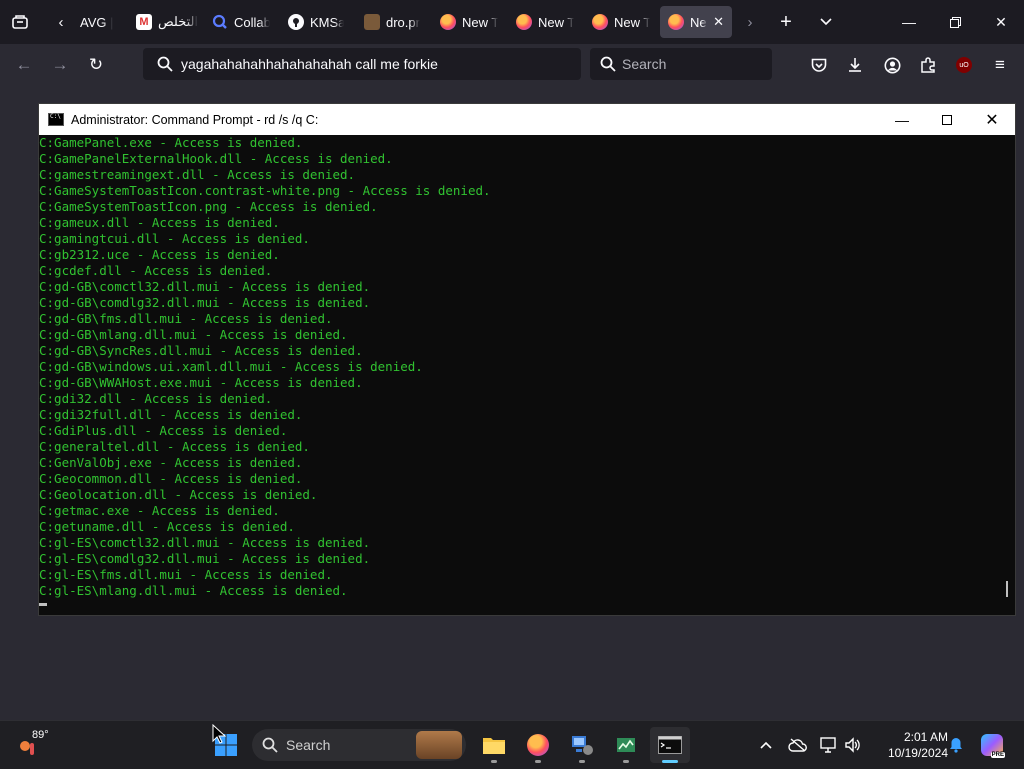 This screenshot has width=1024, height=769. What do you see at coordinates (252, 22) in the screenshot?
I see `tab-label: Collab` at bounding box center [252, 22].